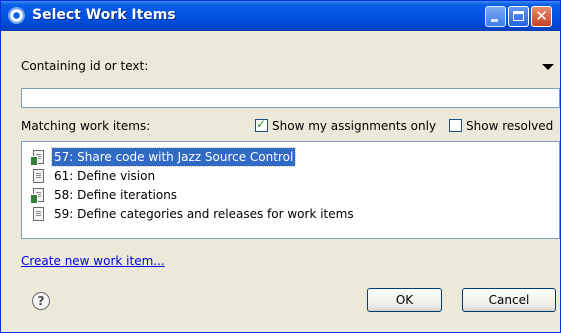 This screenshot has width=561, height=333. I want to click on help-icon: ?, so click(41, 301).